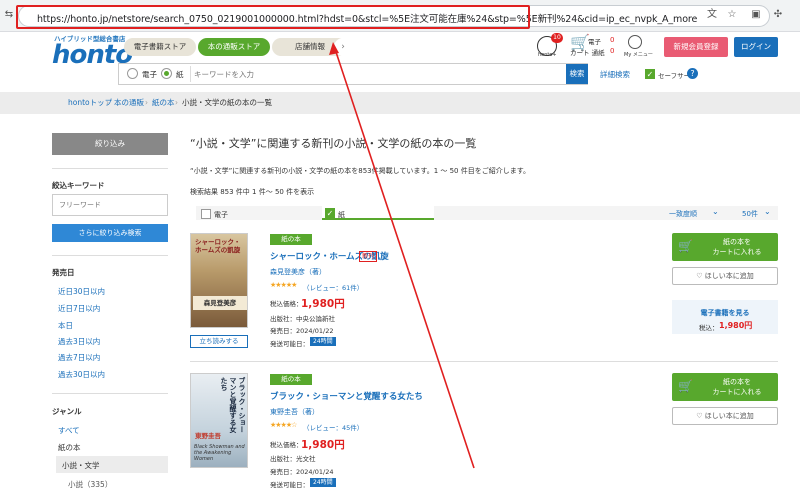 The height and width of the screenshot is (490, 800). What do you see at coordinates (206, 214) in the screenshot?
I see `ebook-filter-checkbox` at bounding box center [206, 214].